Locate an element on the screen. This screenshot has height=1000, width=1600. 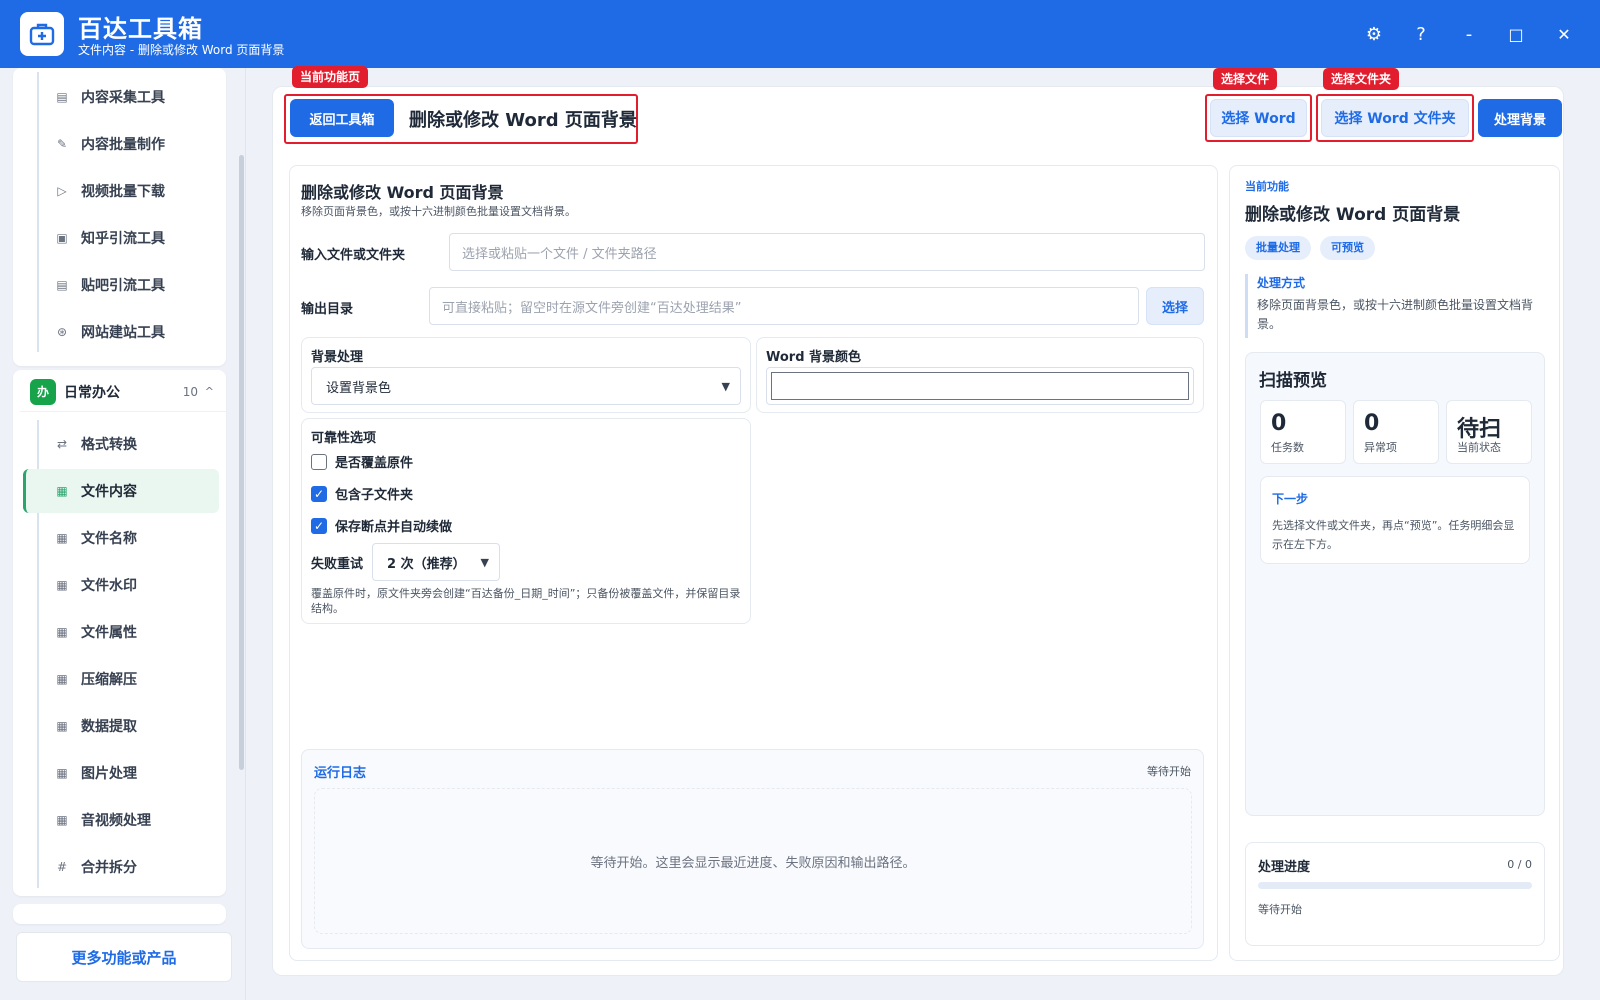
select-word-button: 选择 Word is located at coordinates (1258, 118).